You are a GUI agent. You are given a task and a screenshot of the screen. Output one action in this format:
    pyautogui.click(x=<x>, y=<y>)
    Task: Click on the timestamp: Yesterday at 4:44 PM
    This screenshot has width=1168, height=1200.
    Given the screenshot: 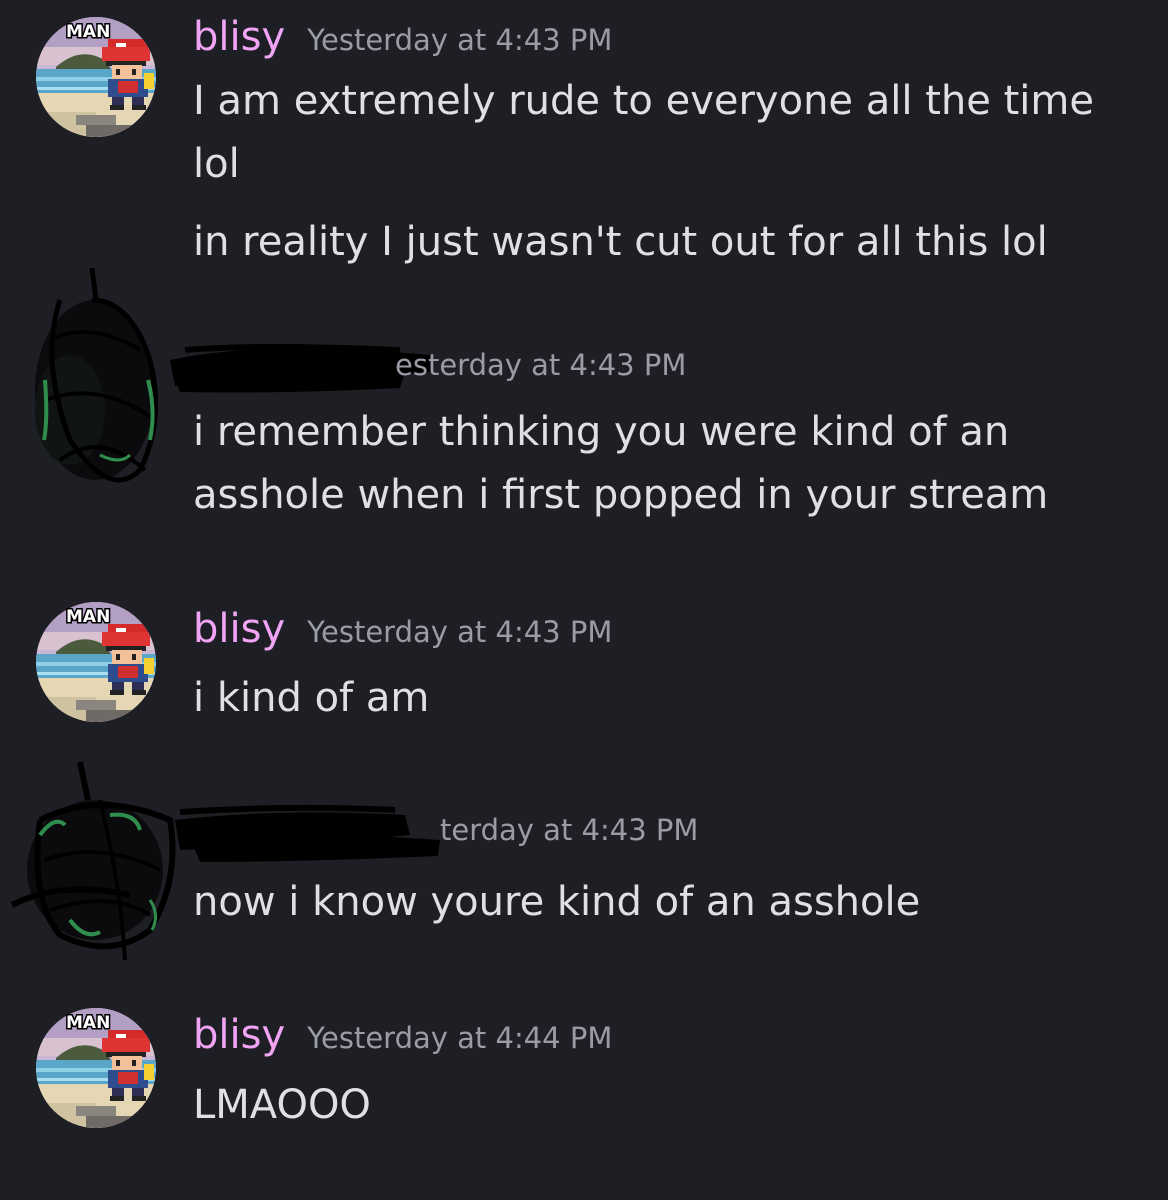 What is the action you would take?
    pyautogui.click(x=460, y=1038)
    